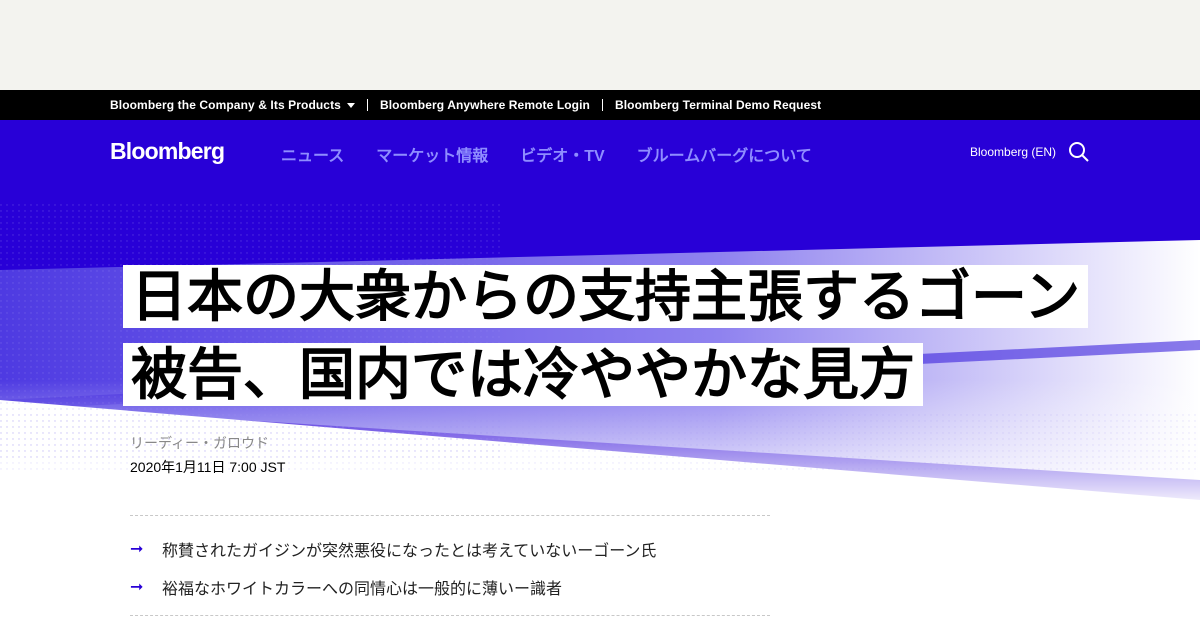 The width and height of the screenshot is (1200, 630). I want to click on ad-slot, so click(600, 45).